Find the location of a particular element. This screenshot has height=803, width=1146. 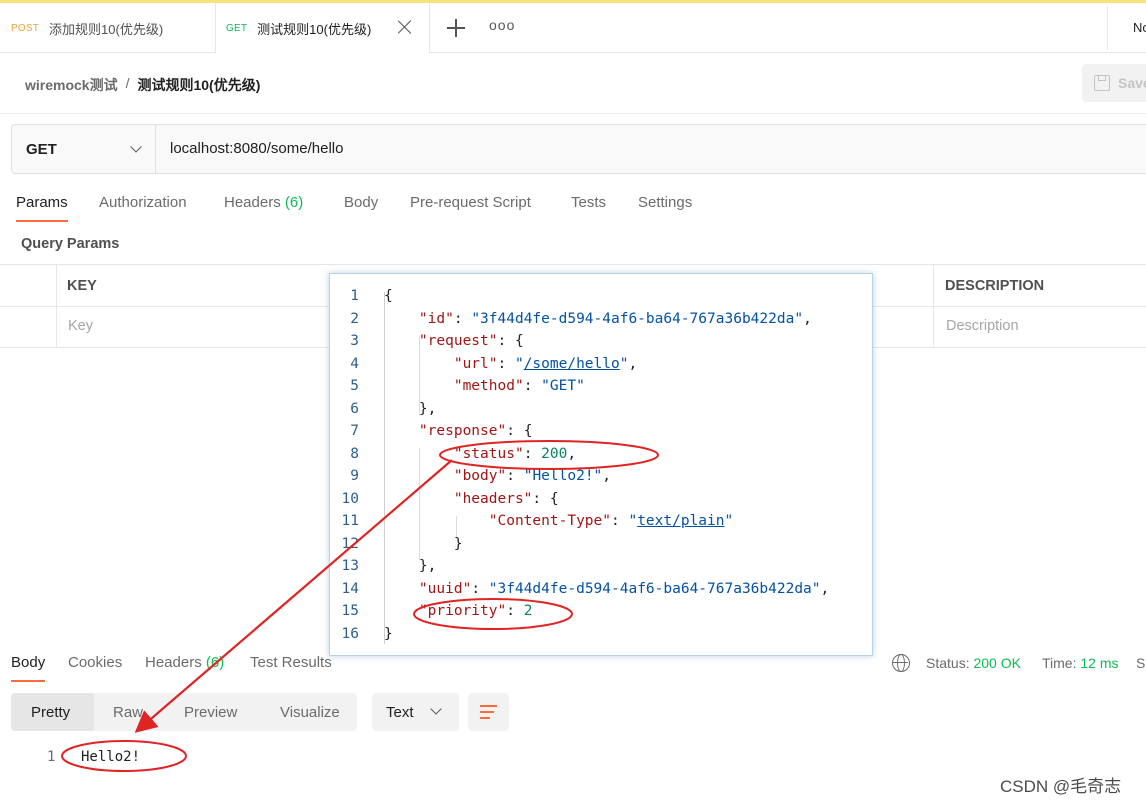

tab-authorization: Authorization is located at coordinates (143, 202).